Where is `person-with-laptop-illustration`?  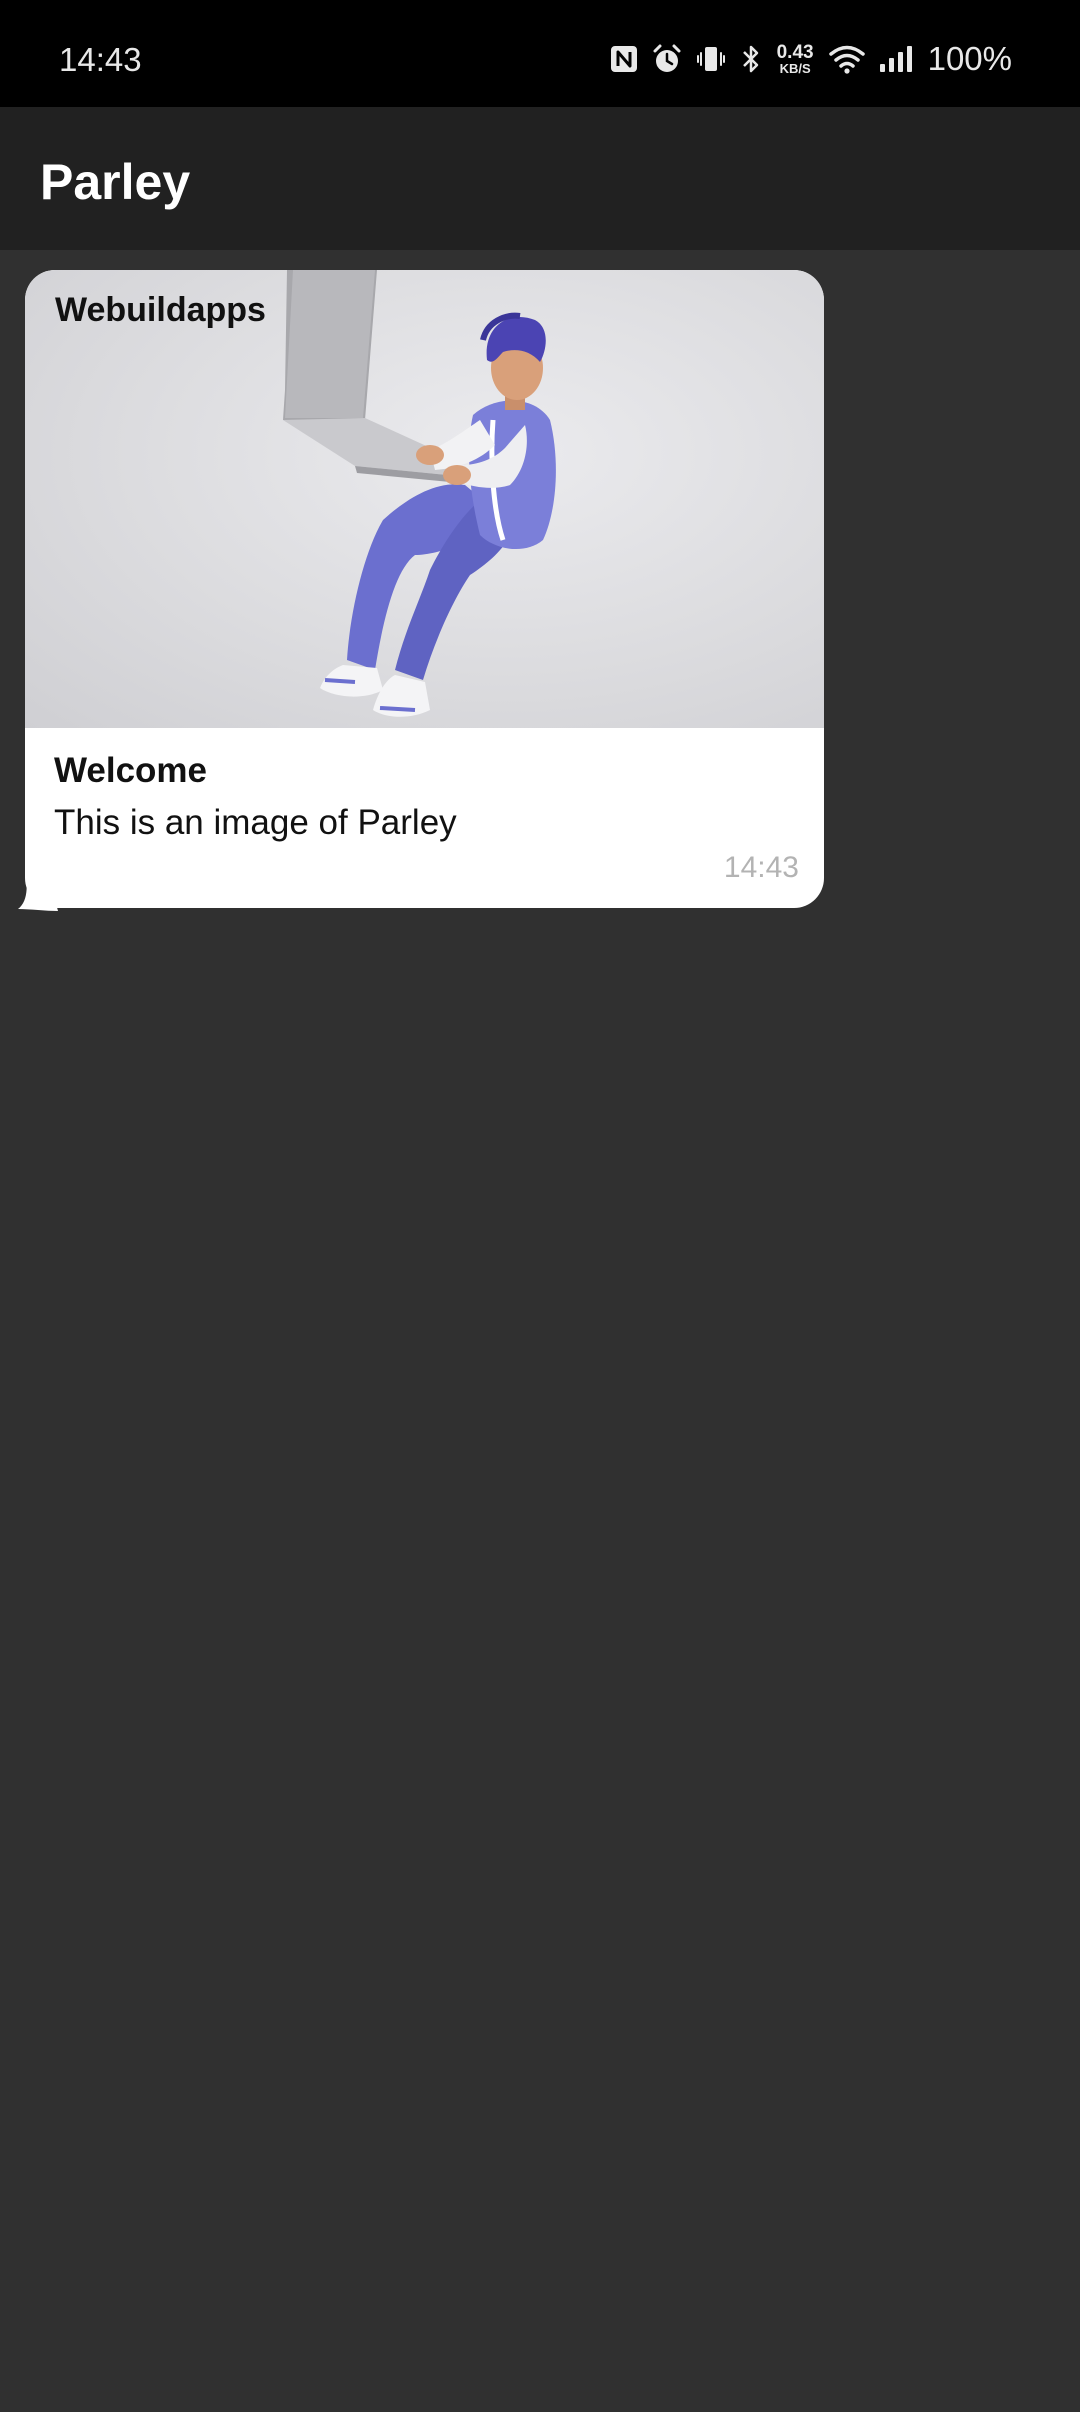 person-with-laptop-illustration is located at coordinates (419, 493).